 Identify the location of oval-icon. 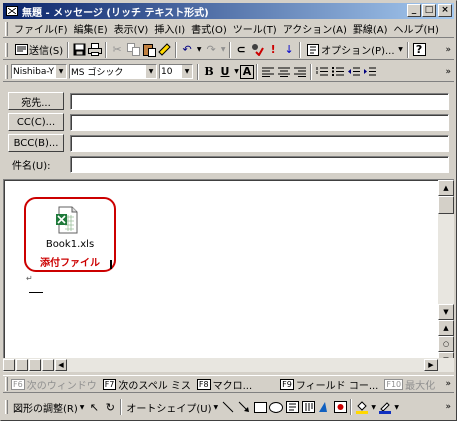
(276, 407).